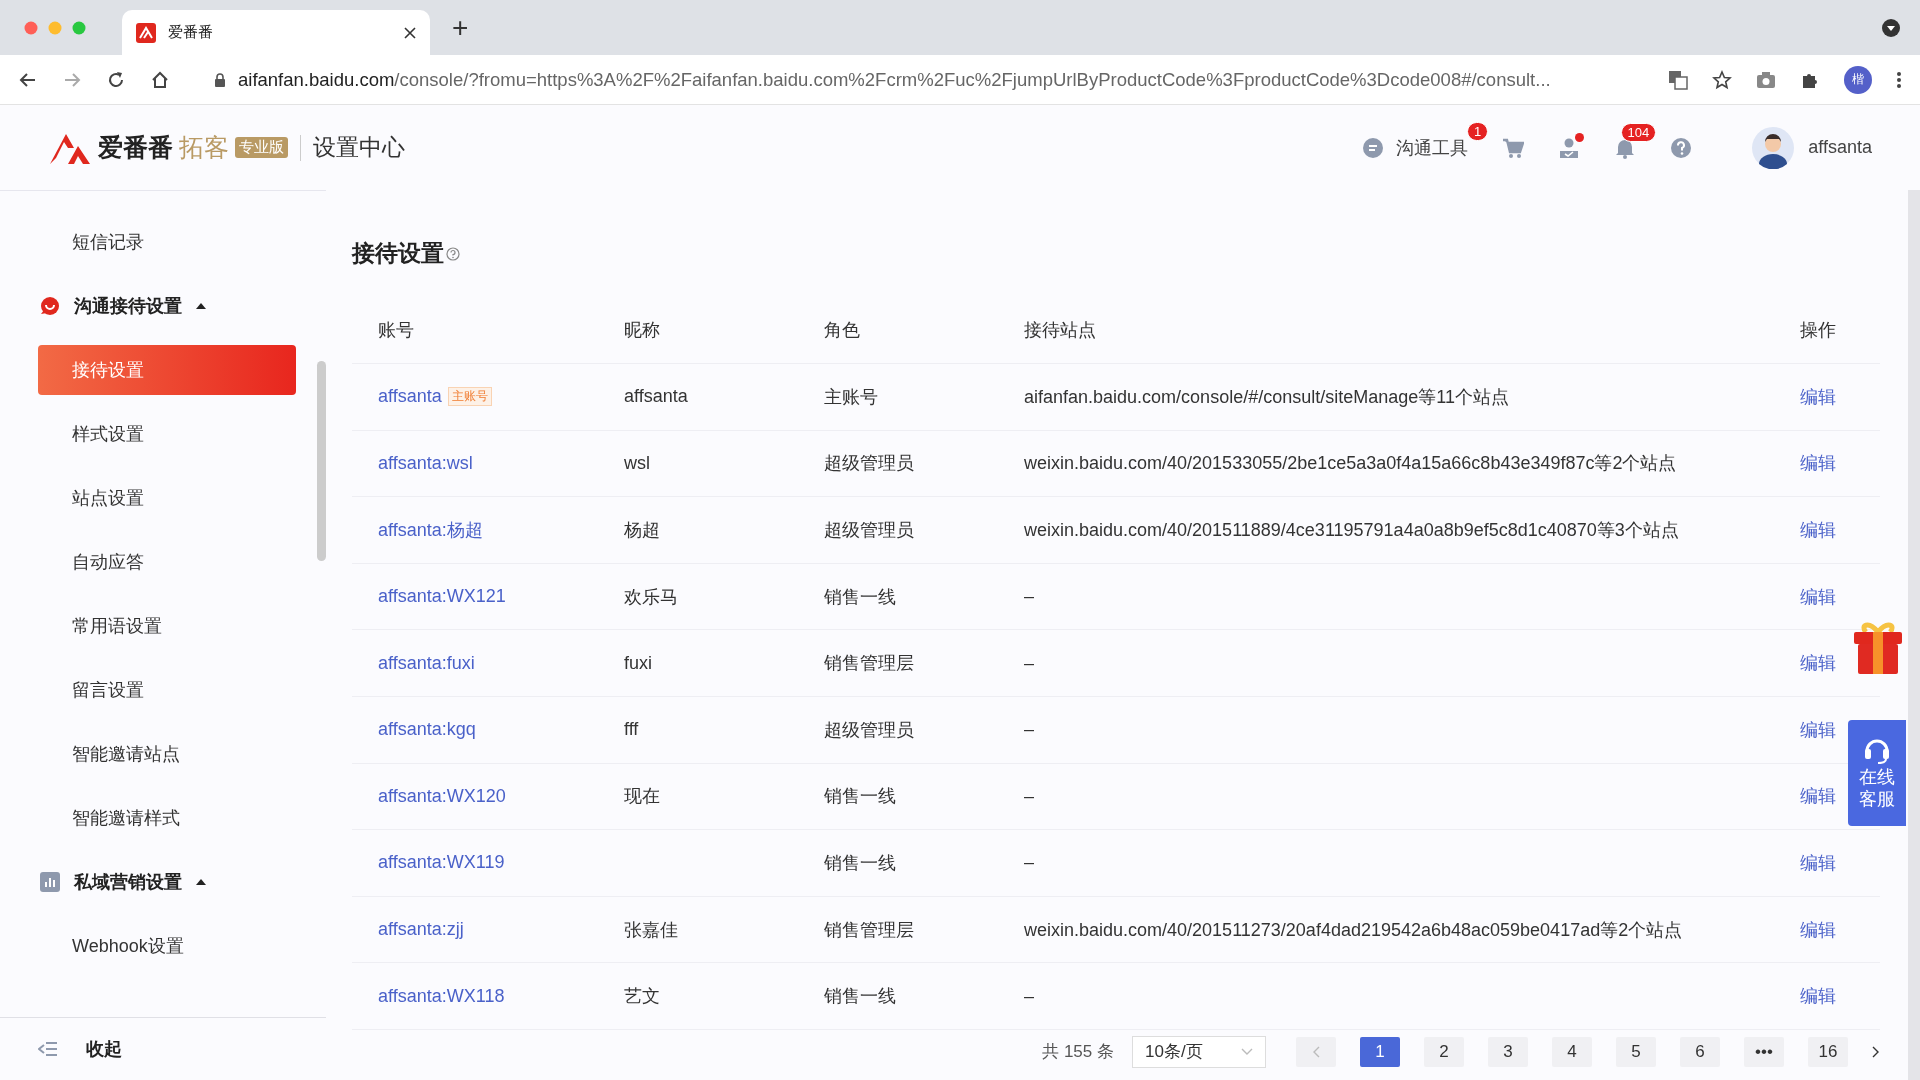 This screenshot has height=1080, width=1920. What do you see at coordinates (442, 597) in the screenshot?
I see `account-link: affsanta:WX121` at bounding box center [442, 597].